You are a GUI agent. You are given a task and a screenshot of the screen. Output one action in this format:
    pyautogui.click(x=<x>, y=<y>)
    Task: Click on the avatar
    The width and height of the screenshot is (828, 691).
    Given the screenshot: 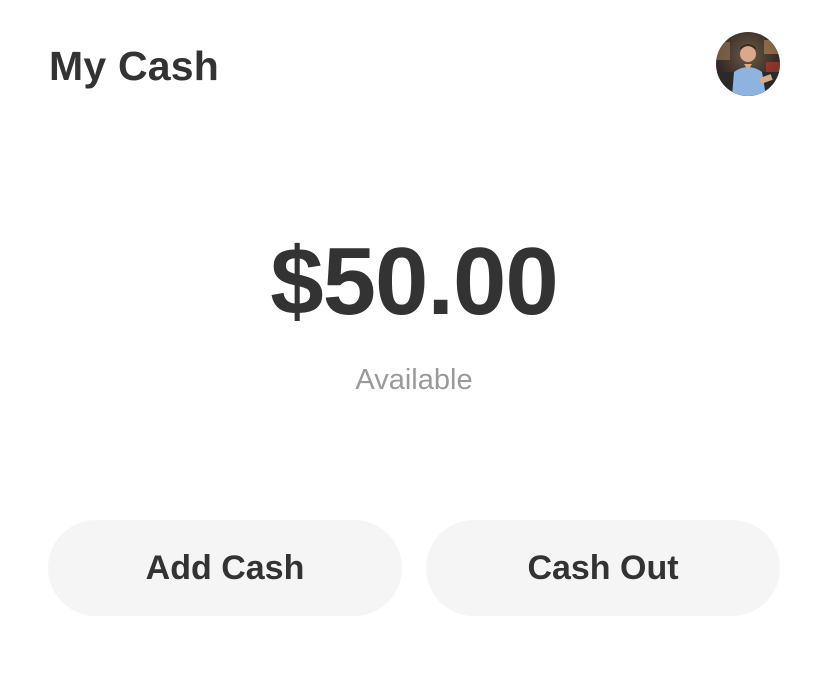 What is the action you would take?
    pyautogui.click(x=748, y=64)
    